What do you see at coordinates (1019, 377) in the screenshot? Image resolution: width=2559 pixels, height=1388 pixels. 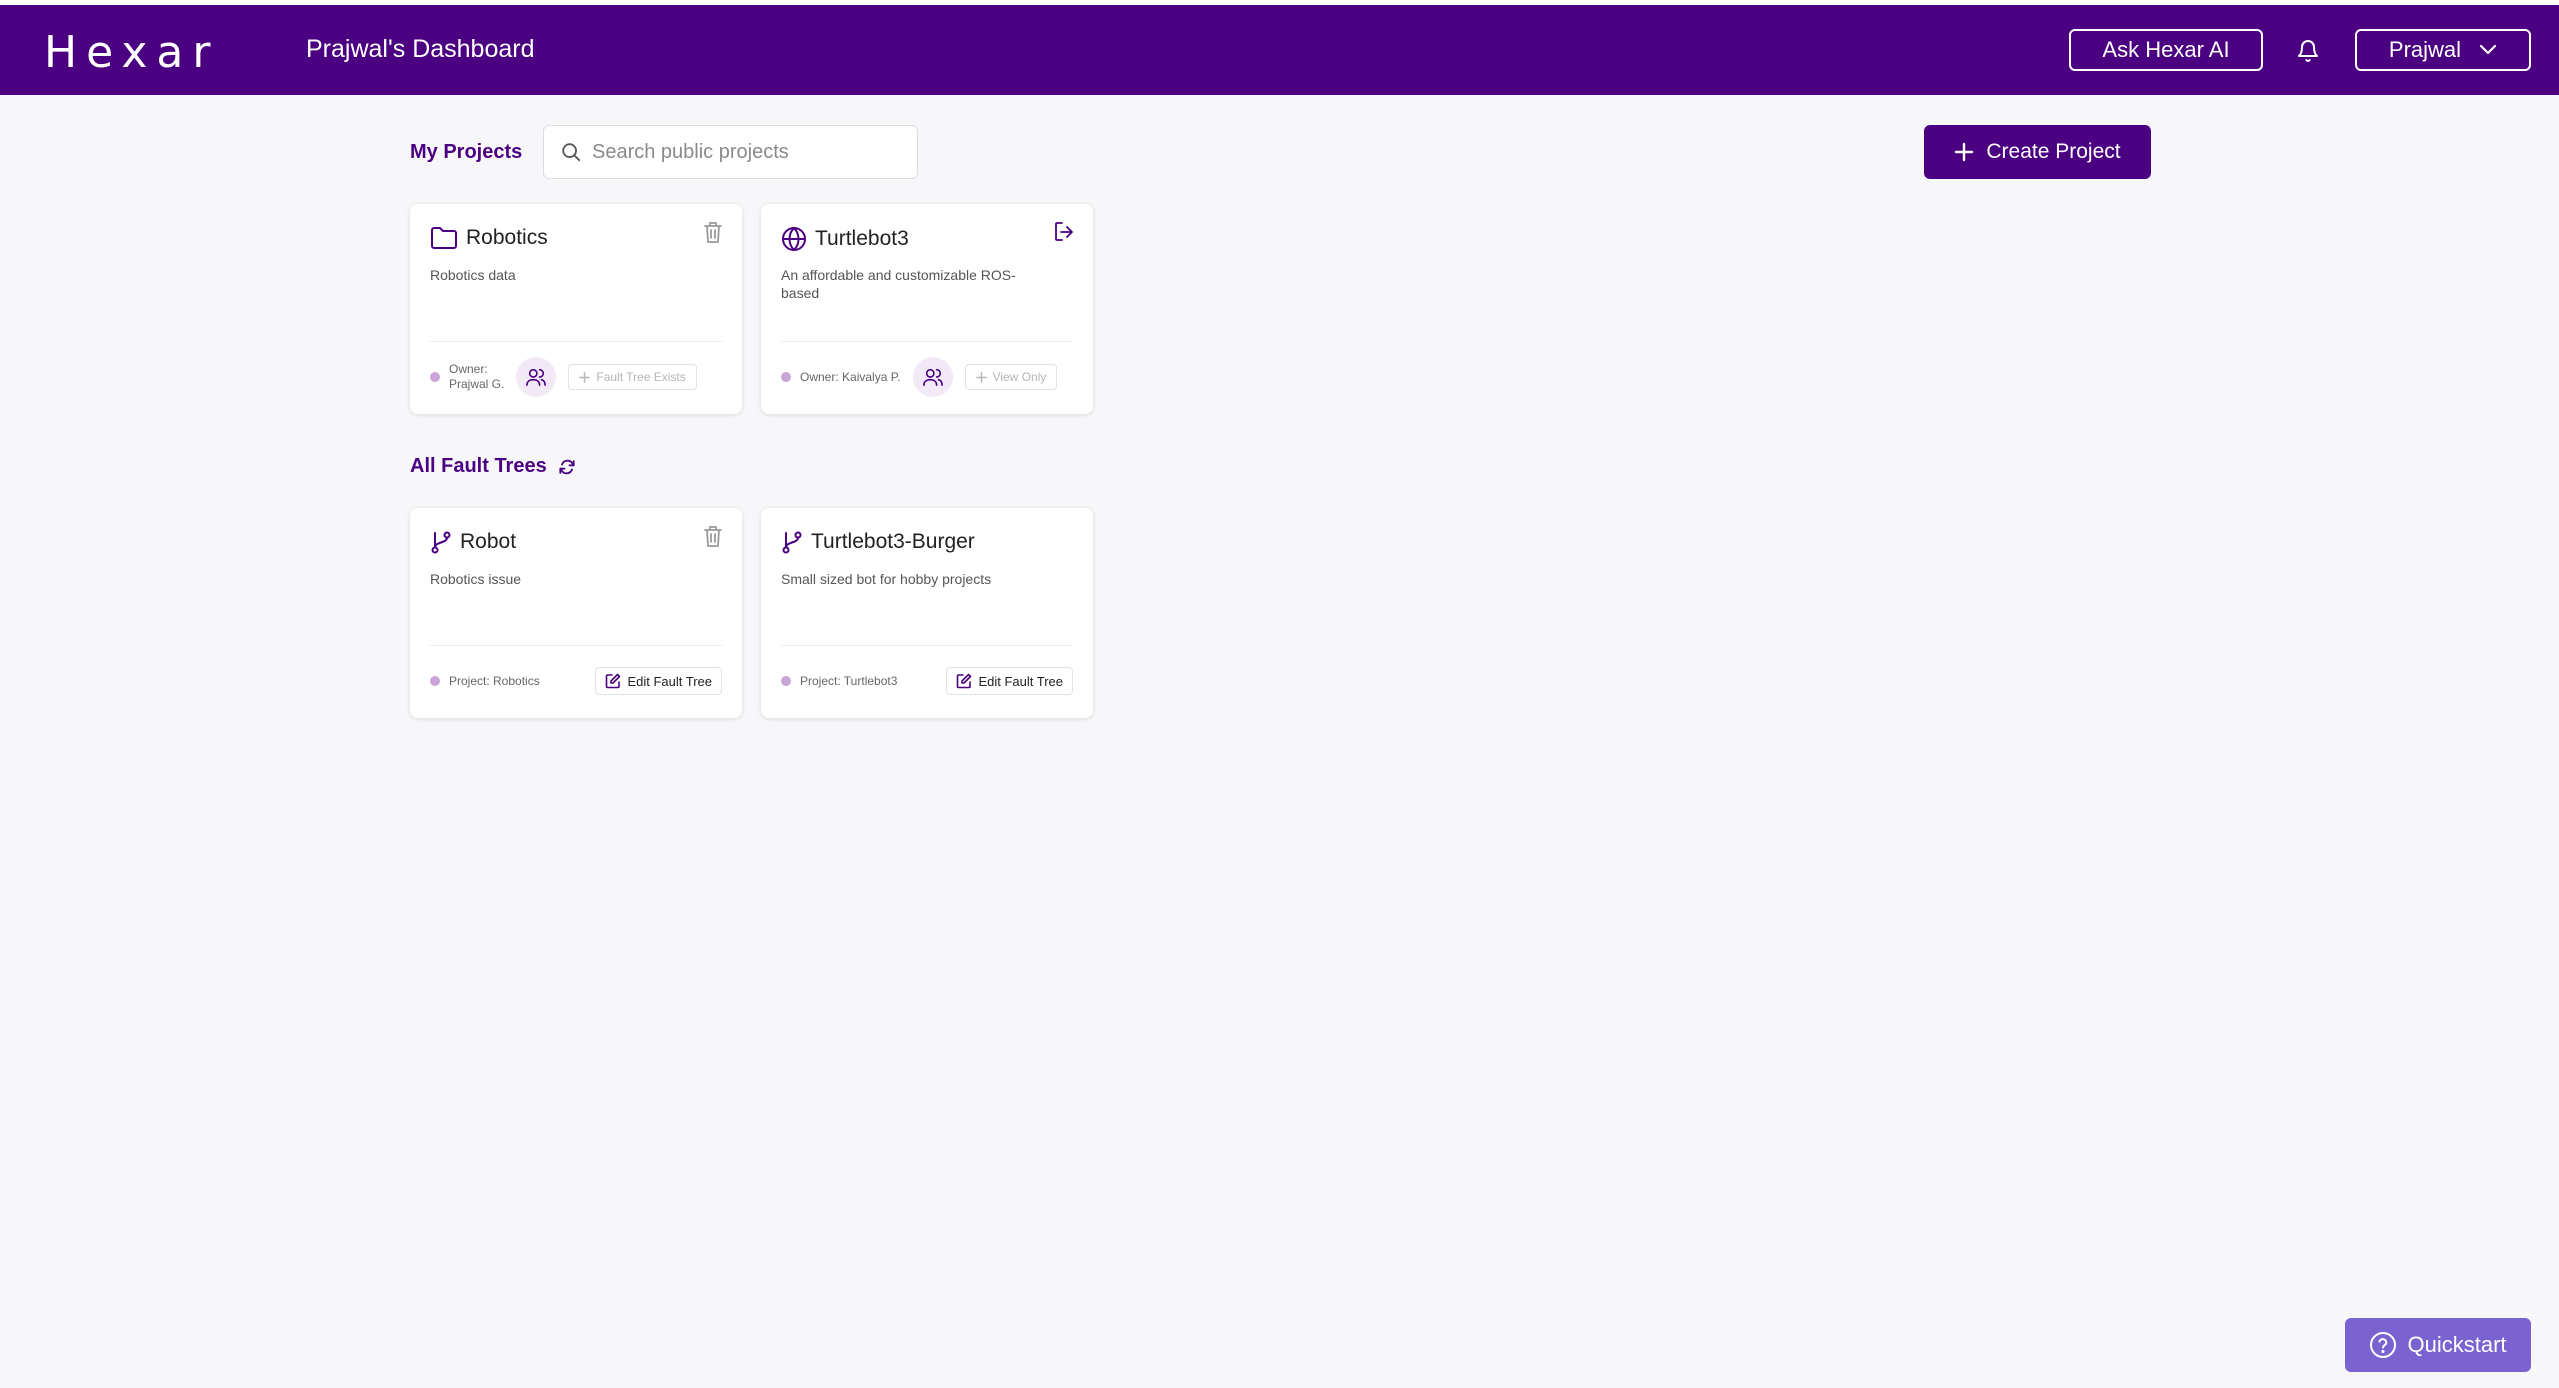 I see `action-label: View Only` at bounding box center [1019, 377].